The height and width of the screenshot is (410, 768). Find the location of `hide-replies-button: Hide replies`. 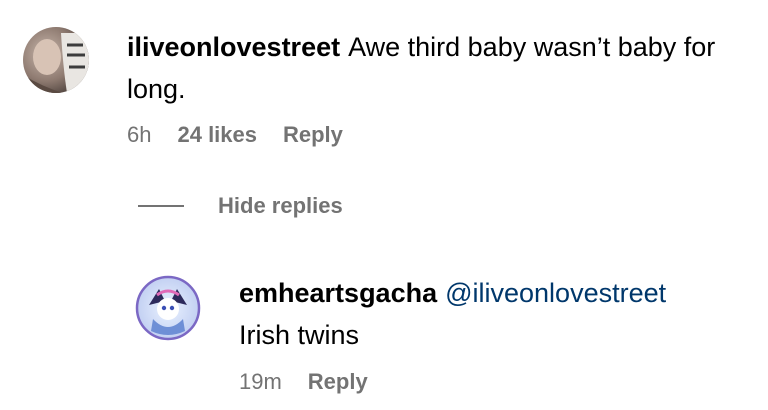

hide-replies-button: Hide replies is located at coordinates (240, 206).